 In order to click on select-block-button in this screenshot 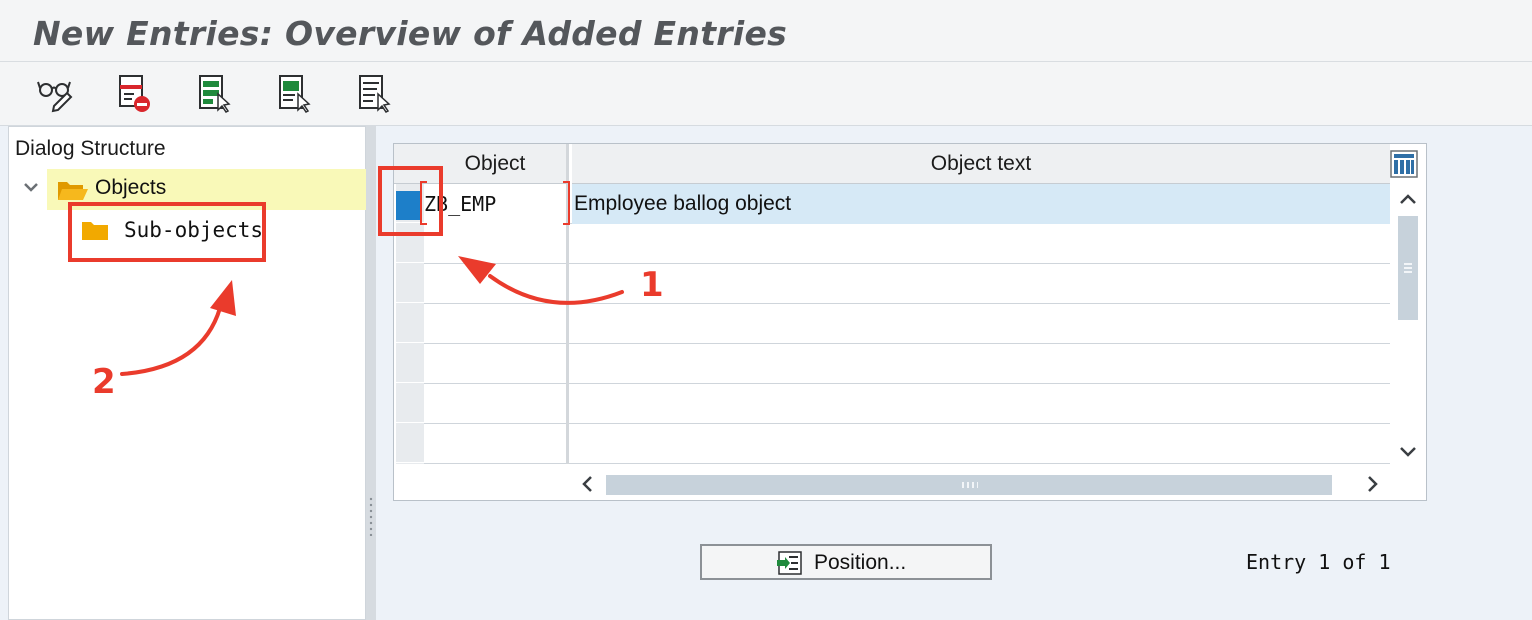, I will do `click(294, 94)`.